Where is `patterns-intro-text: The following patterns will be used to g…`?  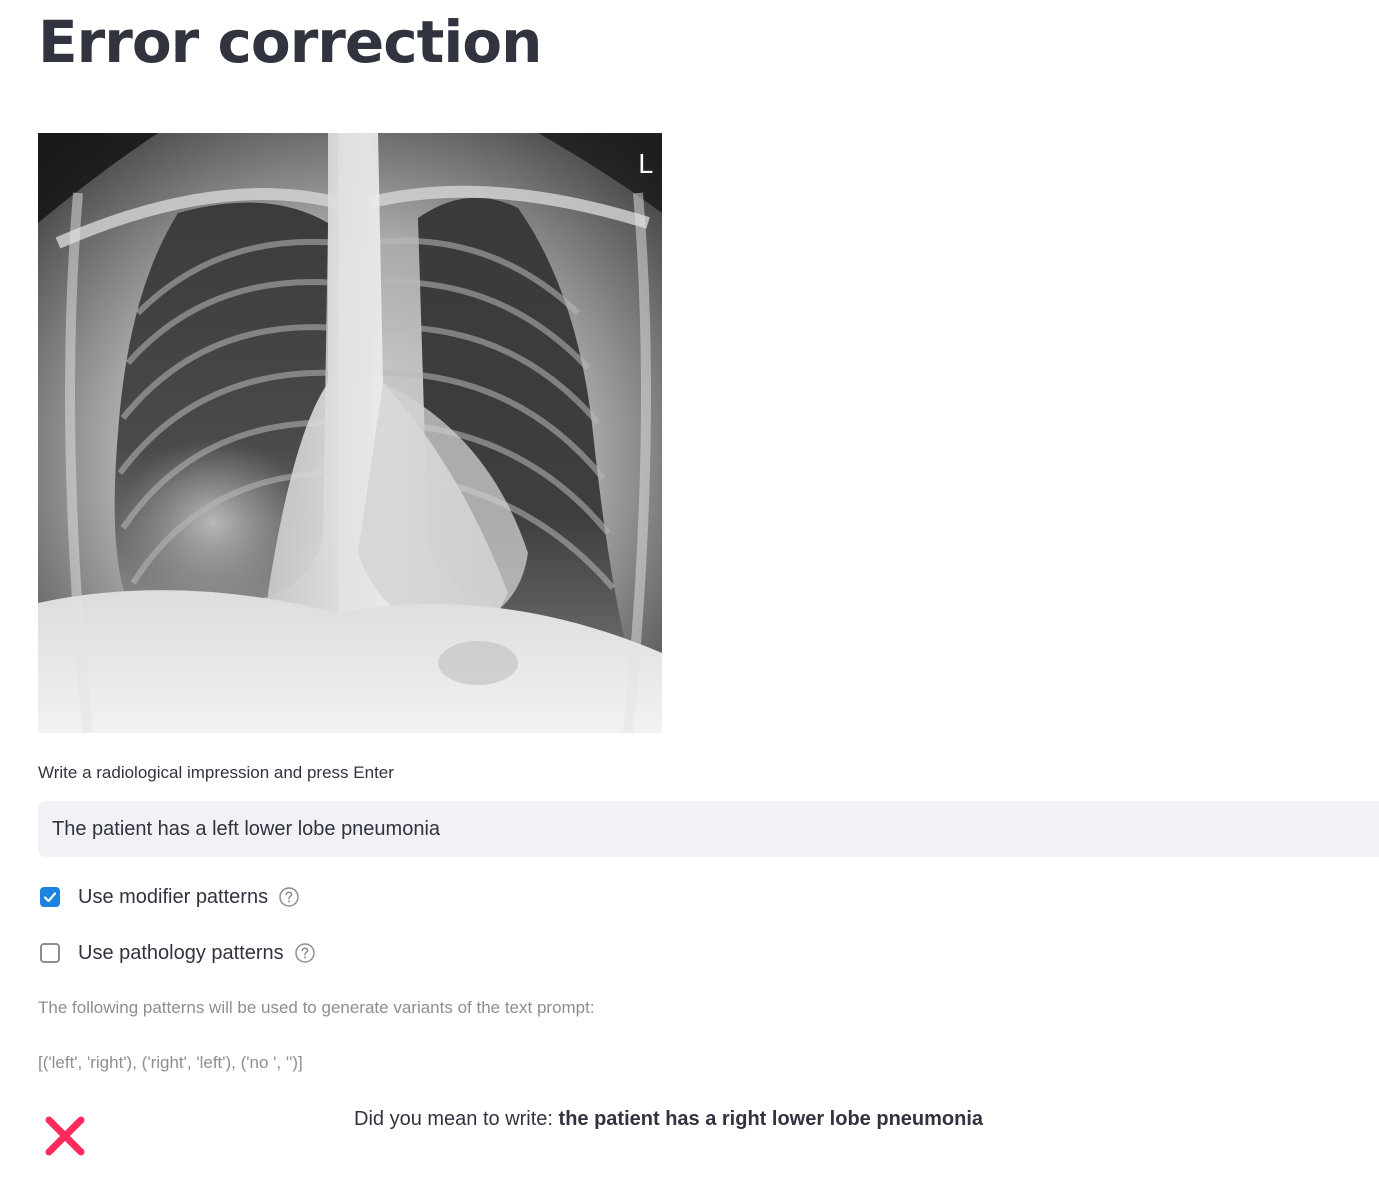
patterns-intro-text: The following patterns will be used to g… is located at coordinates (316, 1007).